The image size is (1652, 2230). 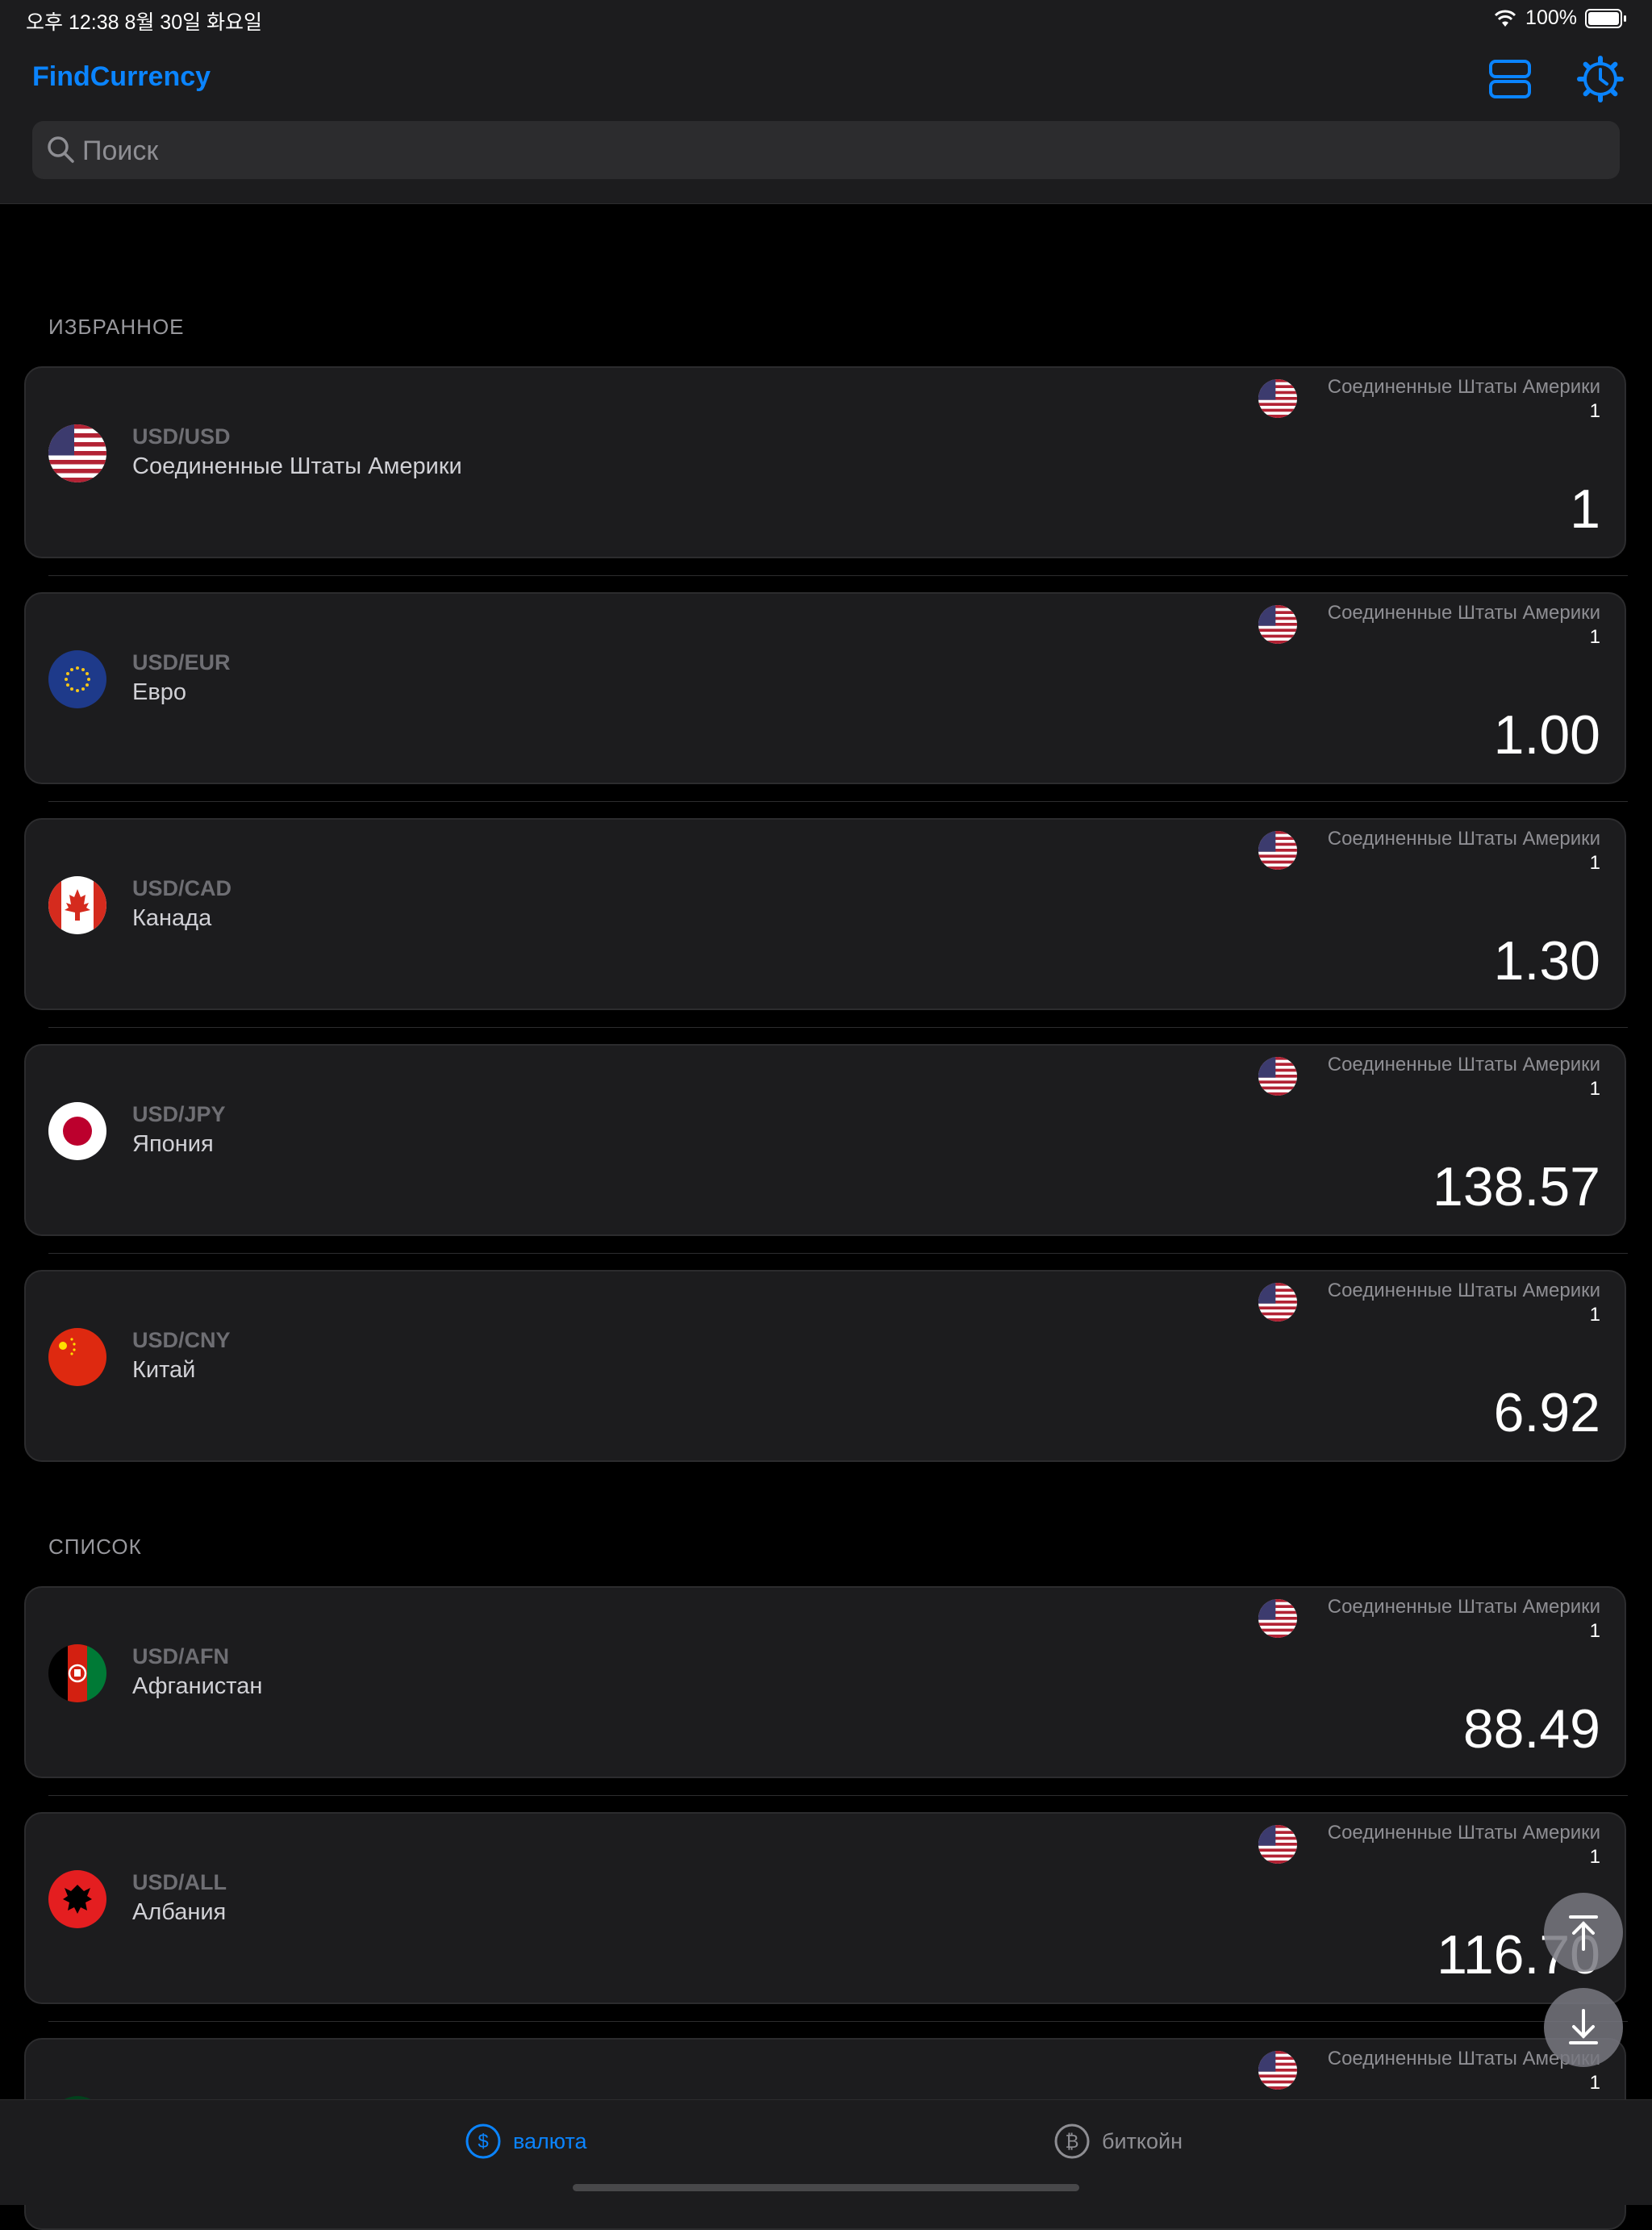 I want to click on japan-flag-icon, so click(x=77, y=1131).